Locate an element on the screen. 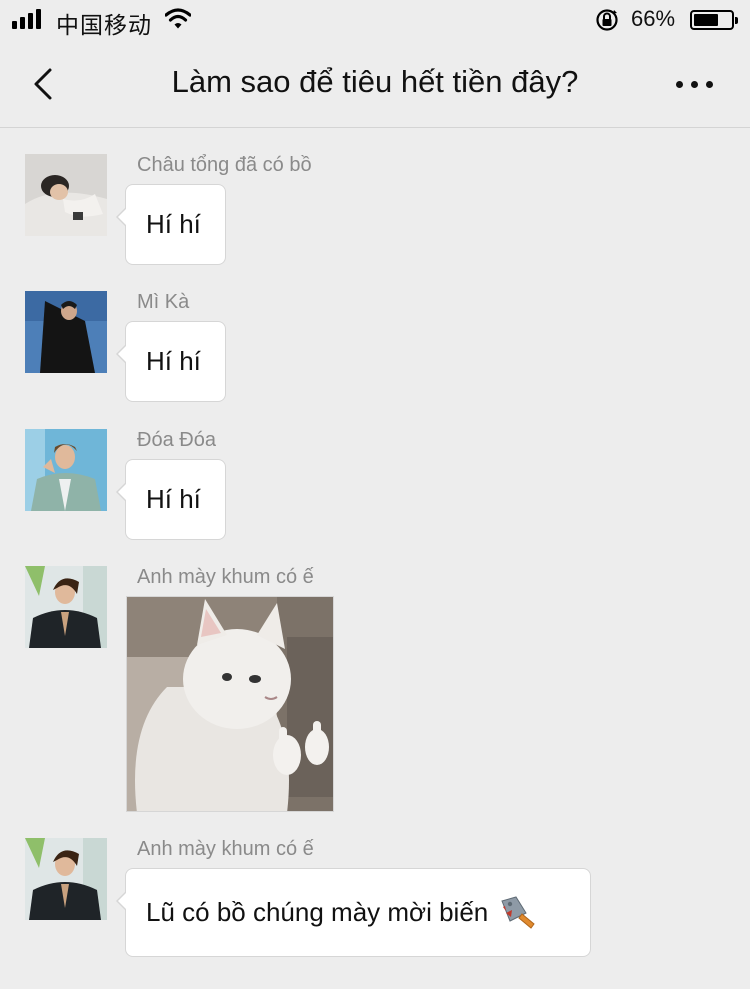  sender-name: Đóa Đóa is located at coordinates (176, 440).